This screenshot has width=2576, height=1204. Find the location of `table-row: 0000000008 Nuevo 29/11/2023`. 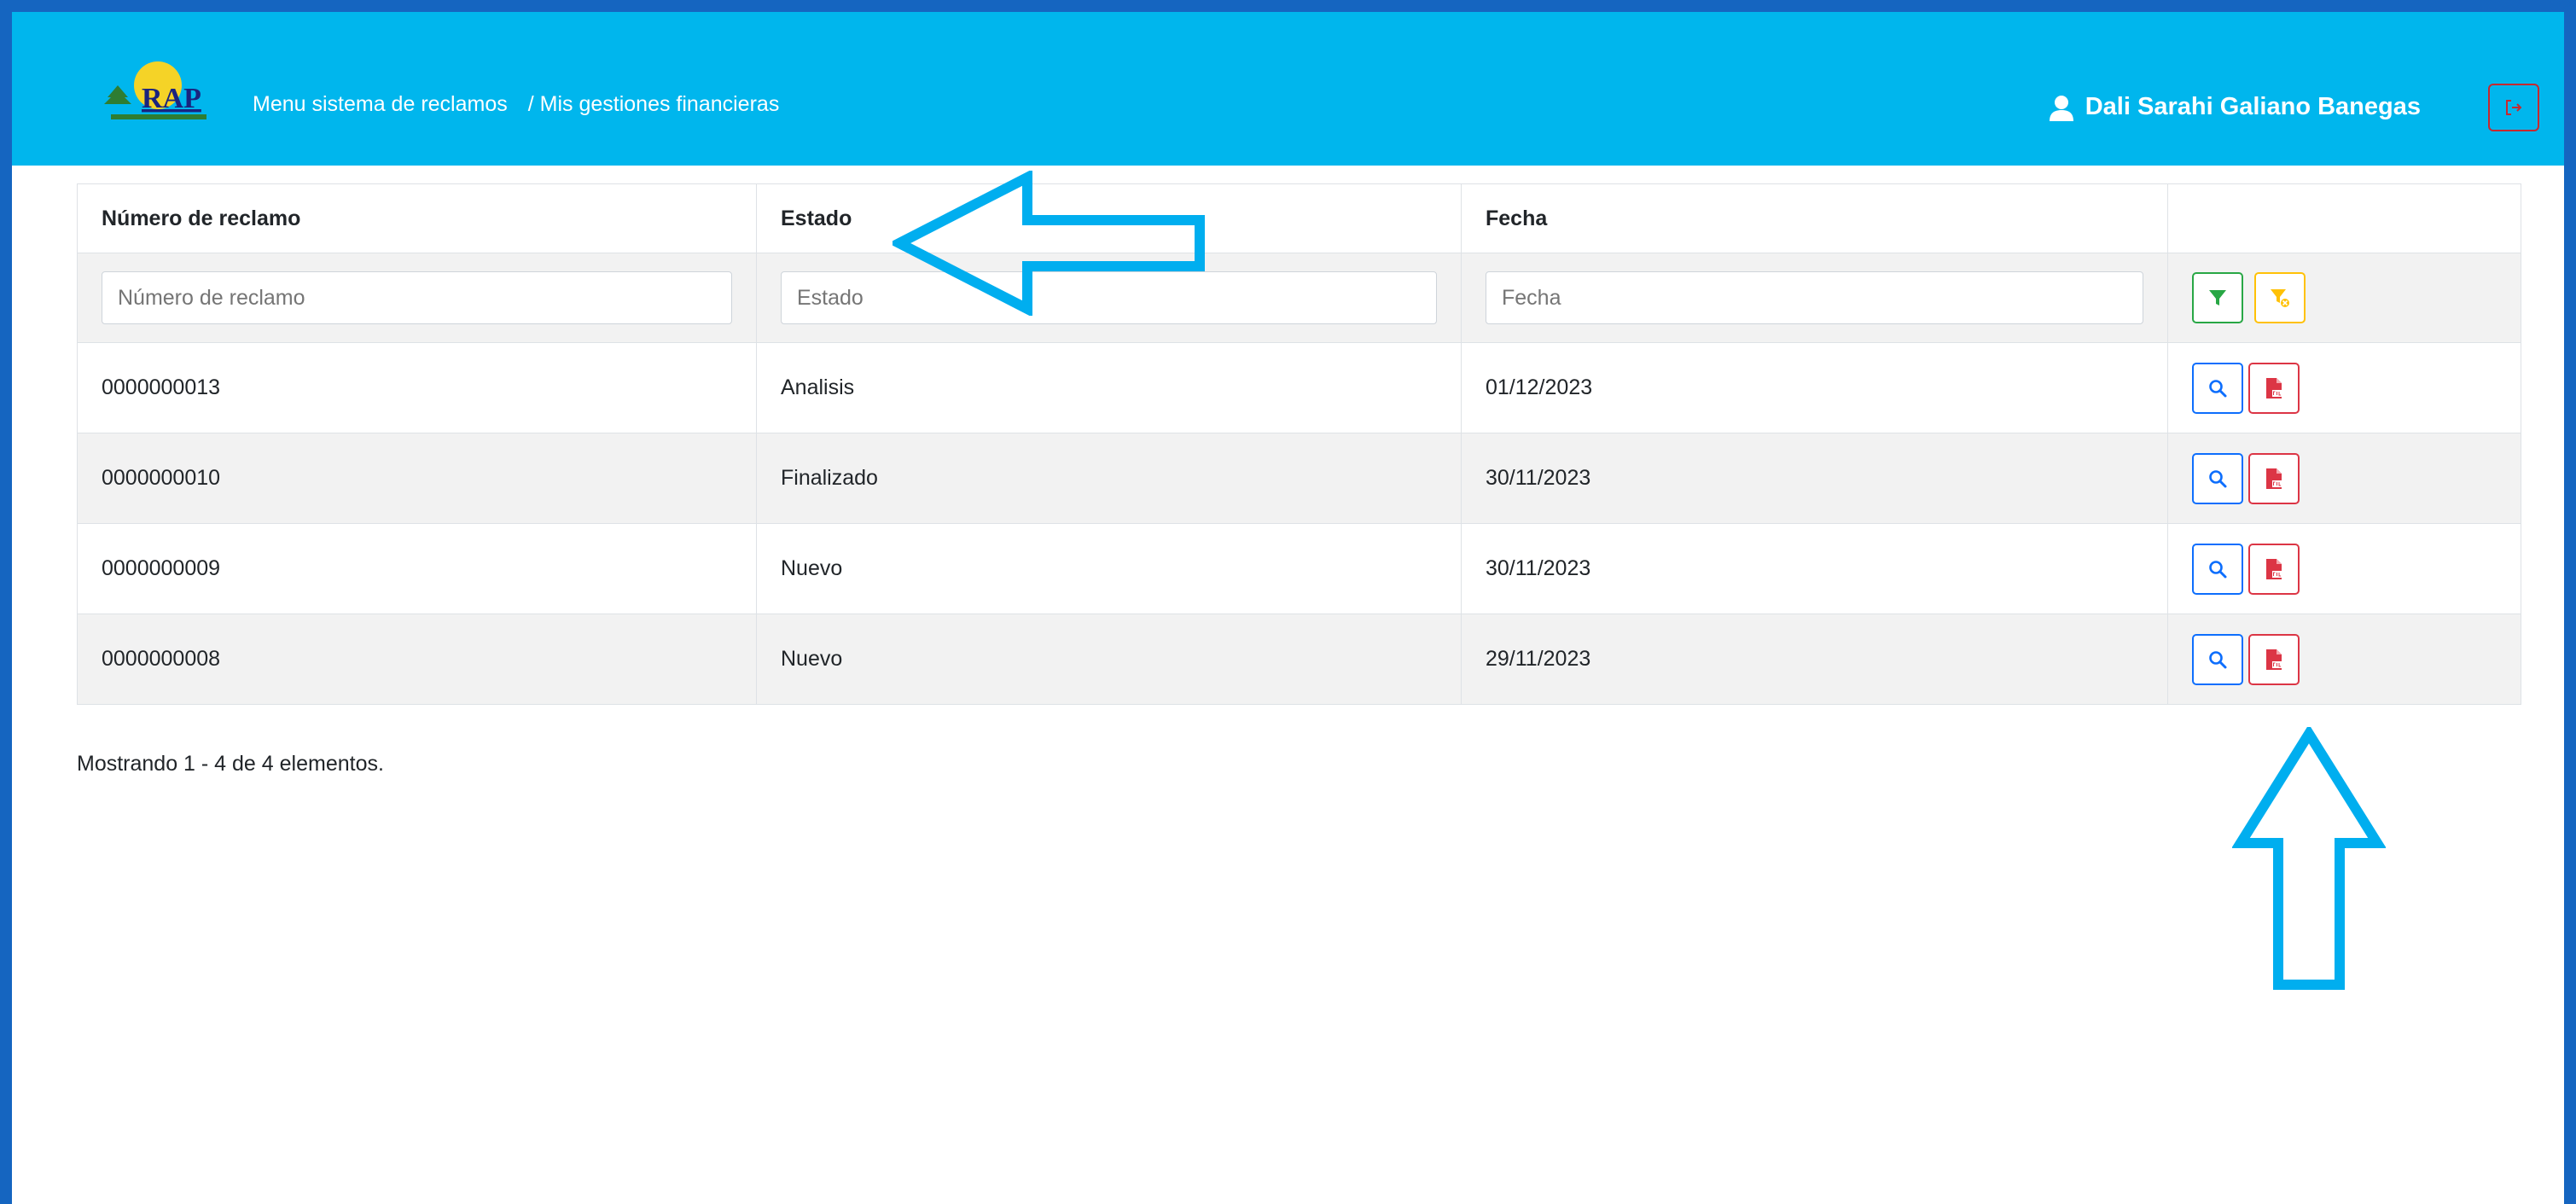

table-row: 0000000008 Nuevo 29/11/2023 is located at coordinates (1299, 659).